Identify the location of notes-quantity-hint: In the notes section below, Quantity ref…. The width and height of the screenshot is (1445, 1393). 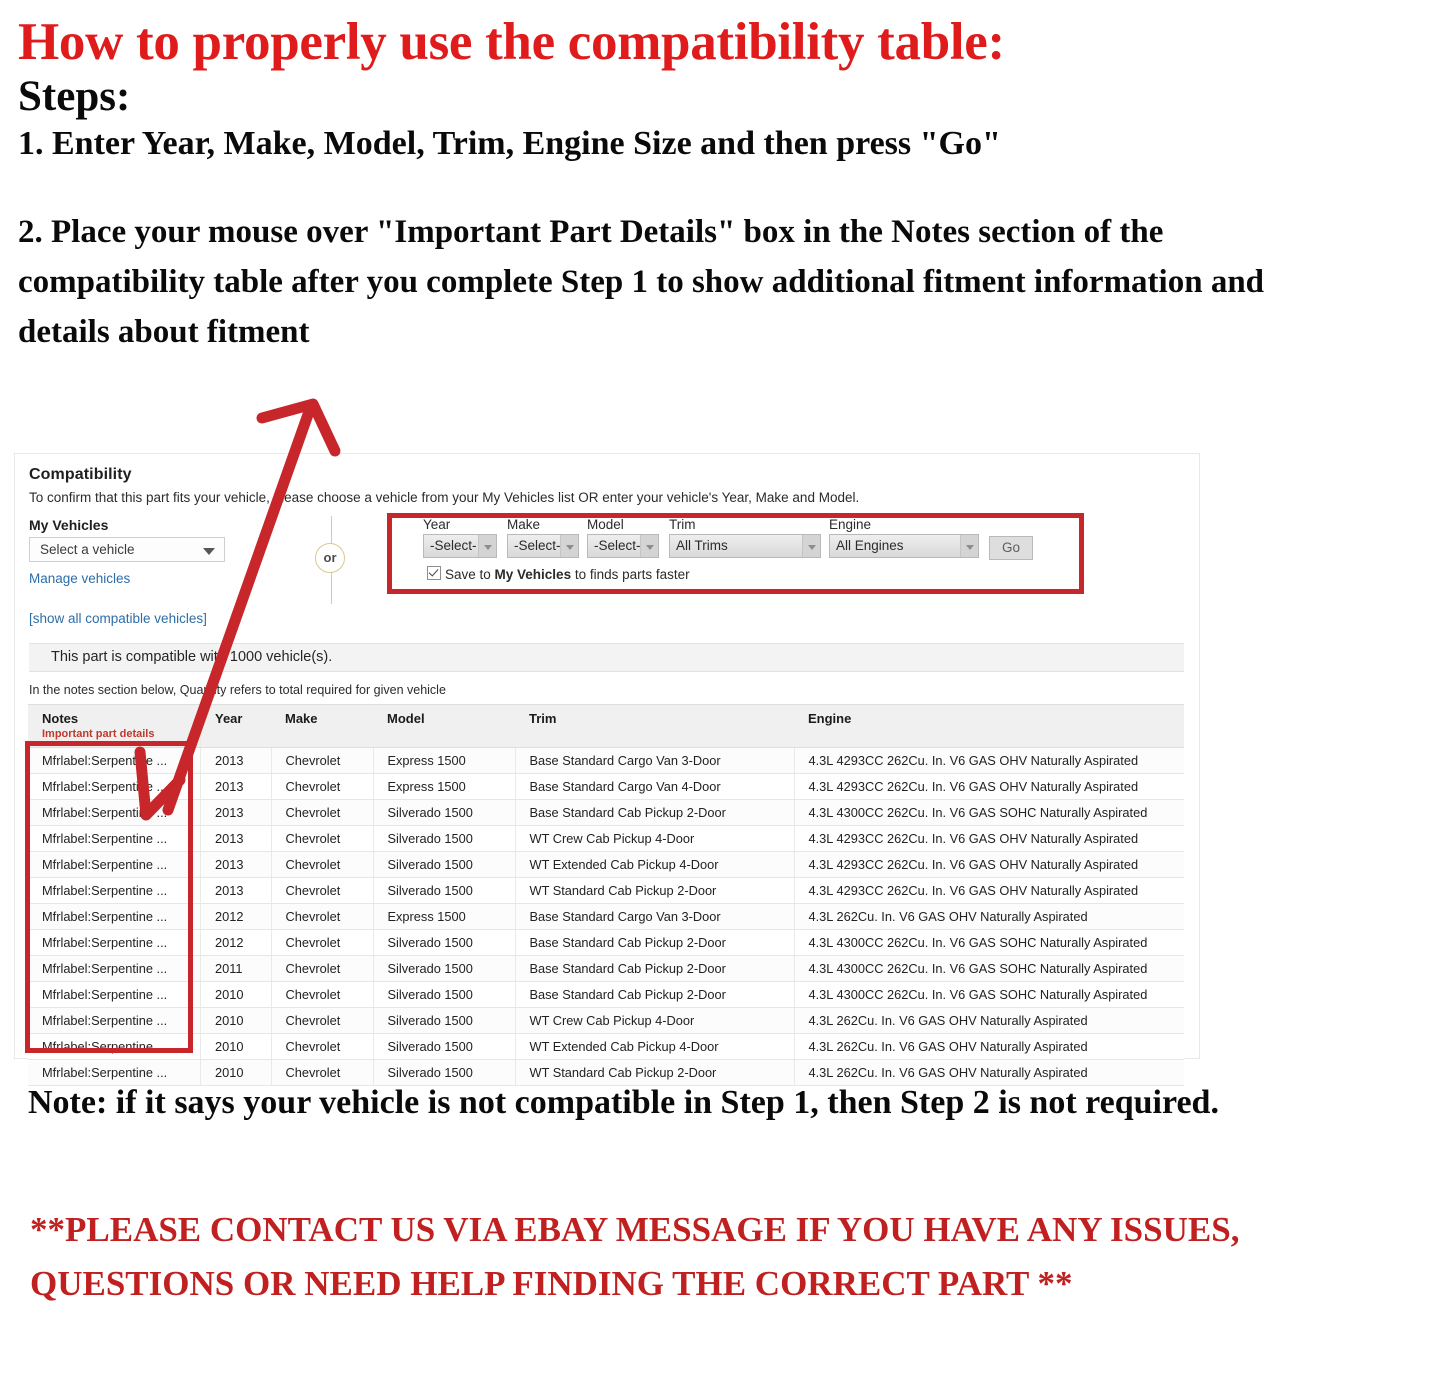
(237, 690).